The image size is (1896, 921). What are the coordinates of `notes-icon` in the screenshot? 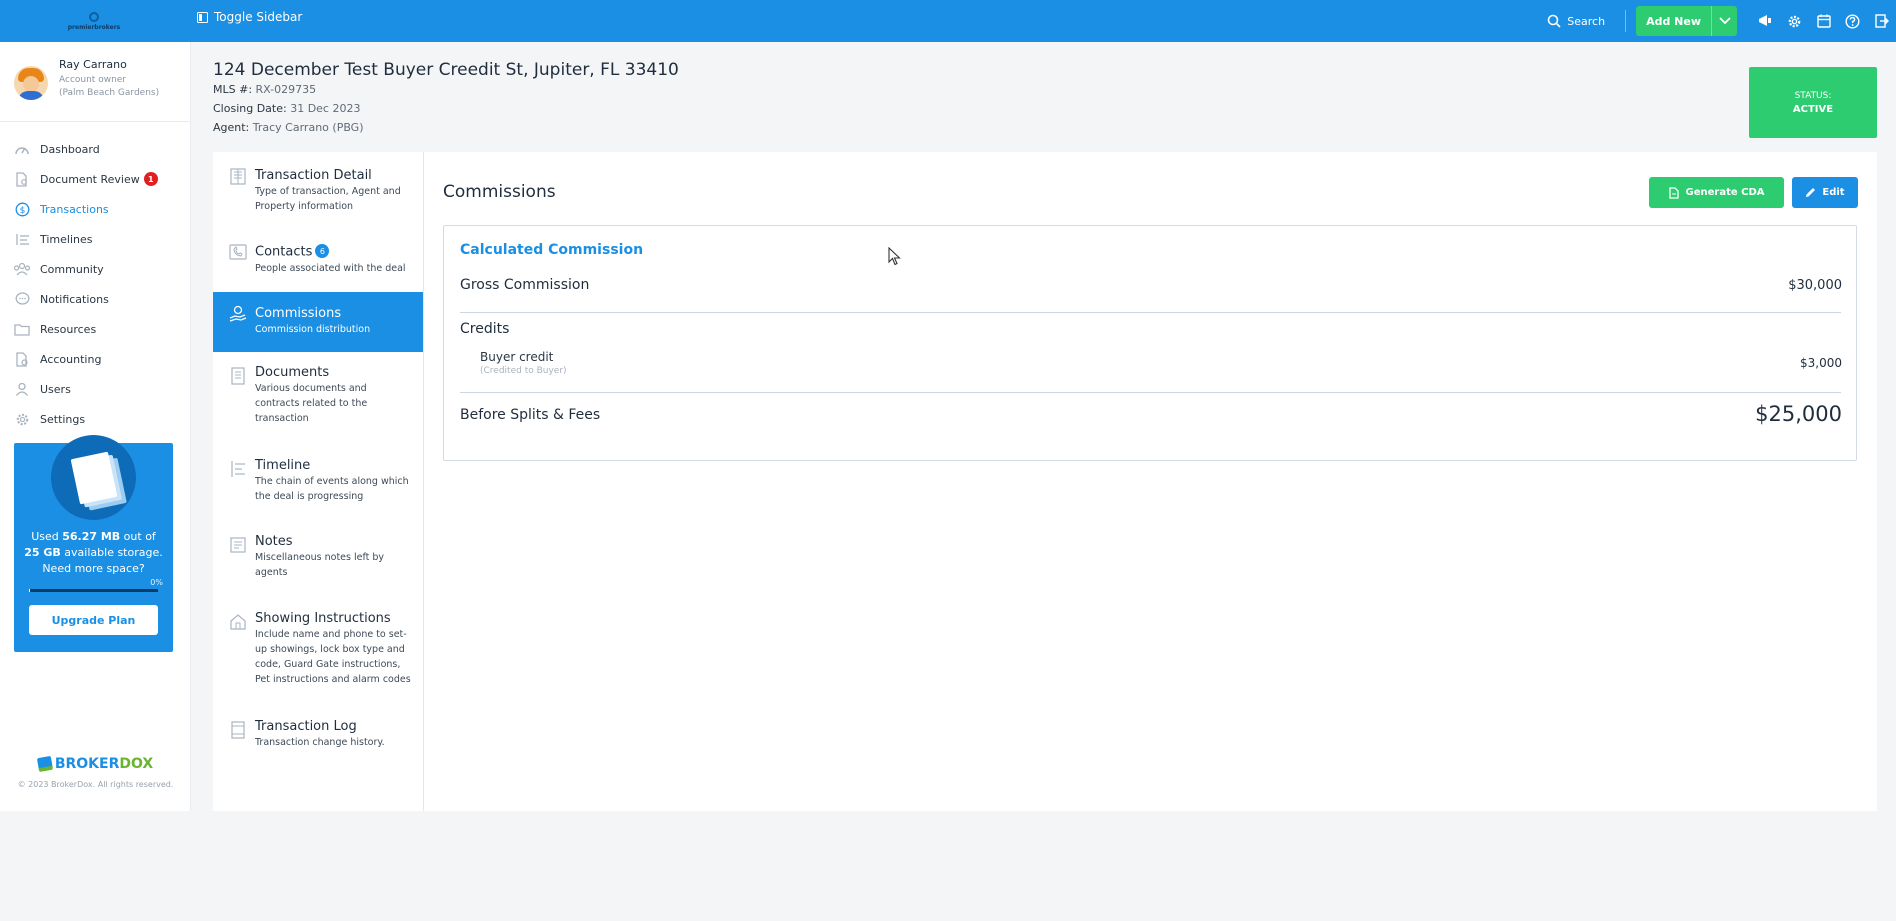 It's located at (238, 545).